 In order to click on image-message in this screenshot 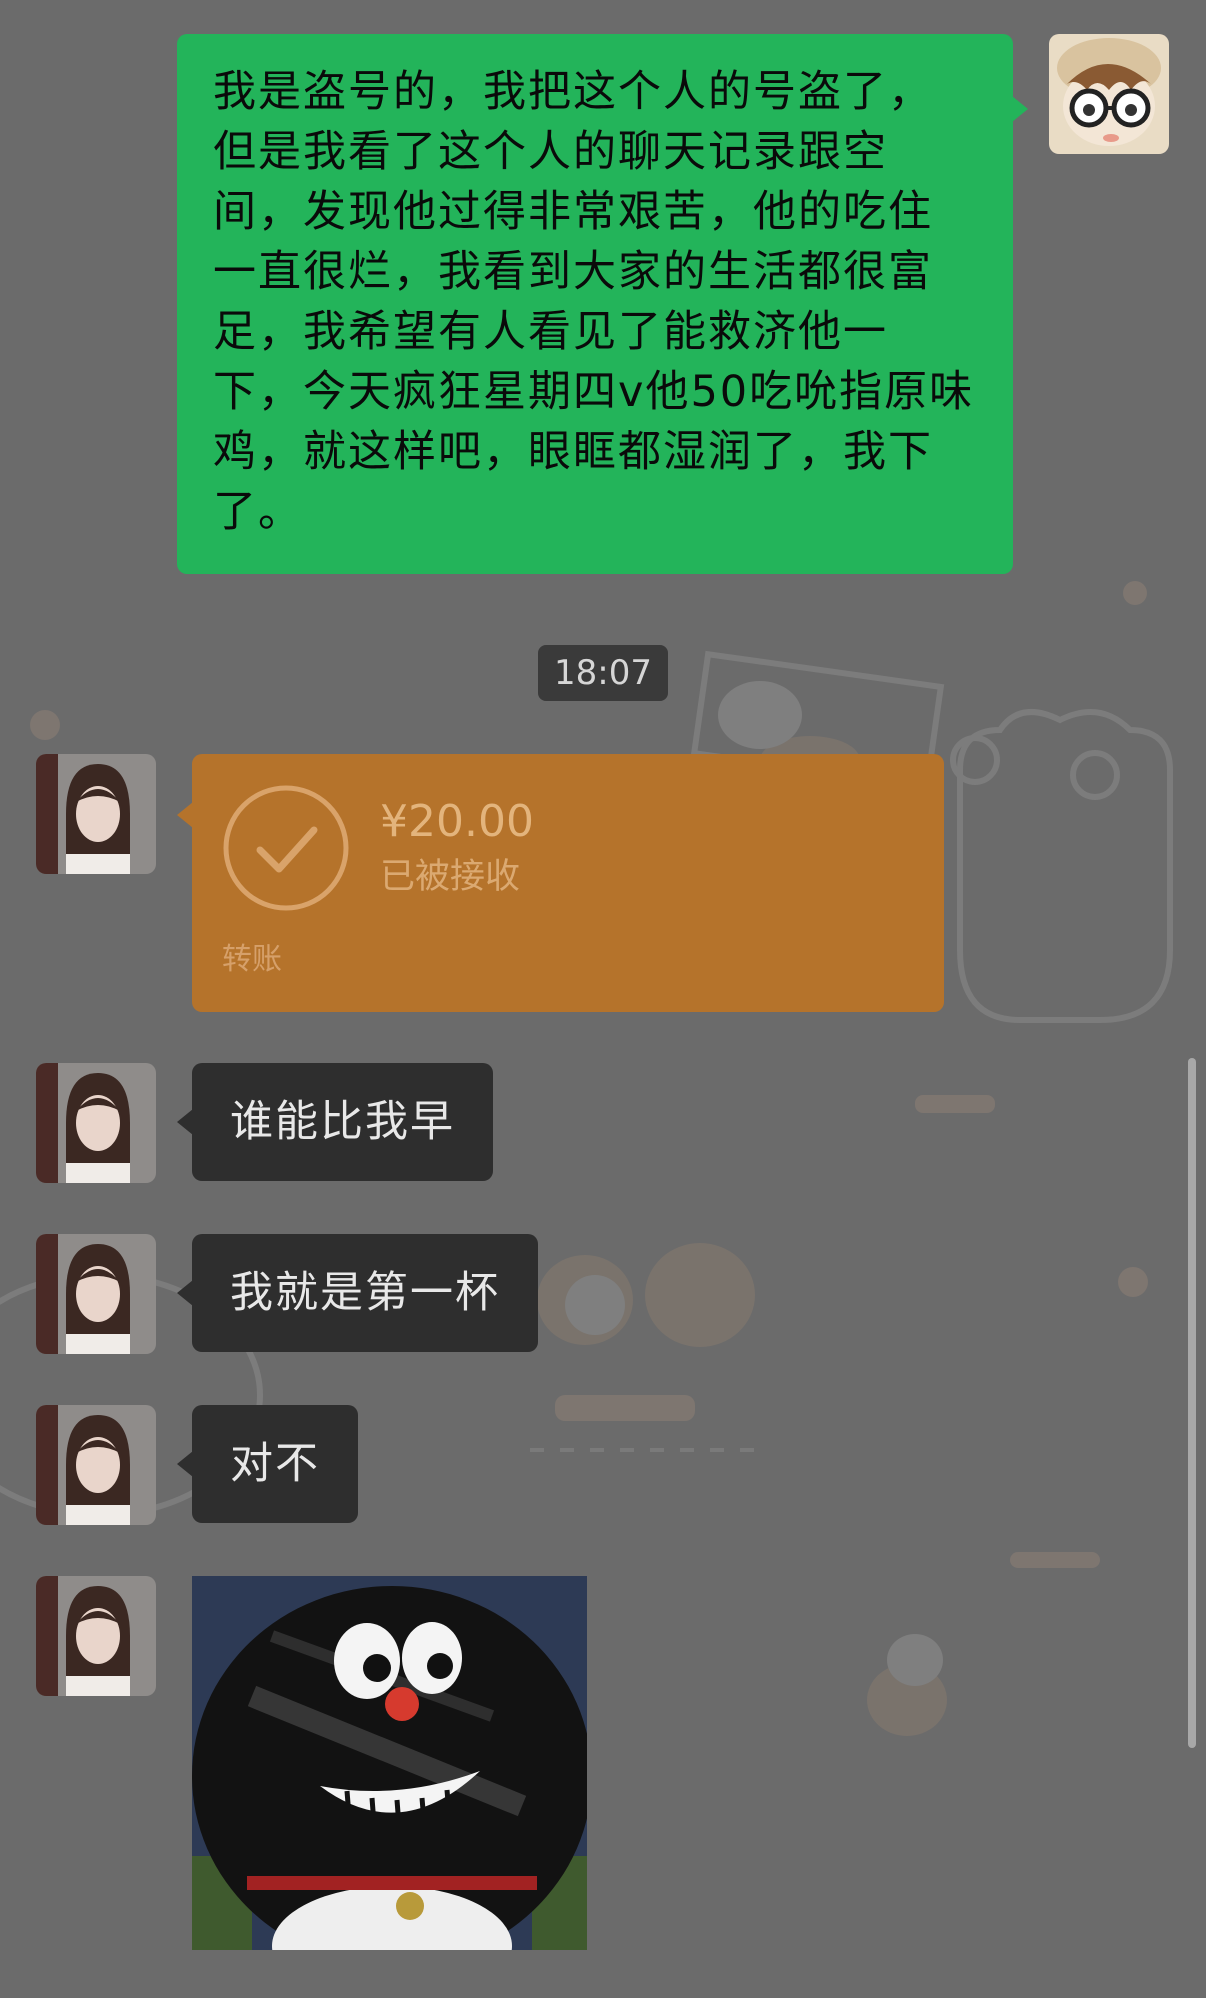, I will do `click(389, 1763)`.